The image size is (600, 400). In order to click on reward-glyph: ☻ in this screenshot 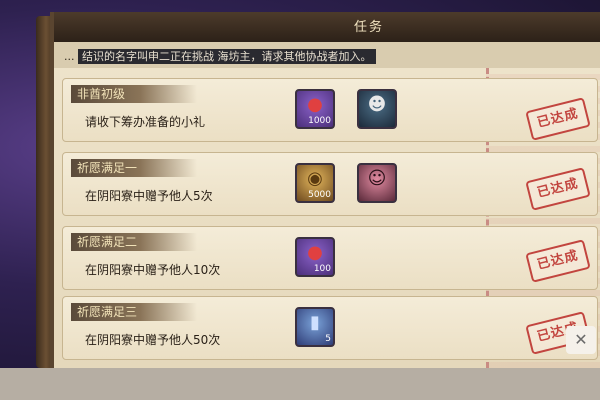, I will do `click(377, 104)`.